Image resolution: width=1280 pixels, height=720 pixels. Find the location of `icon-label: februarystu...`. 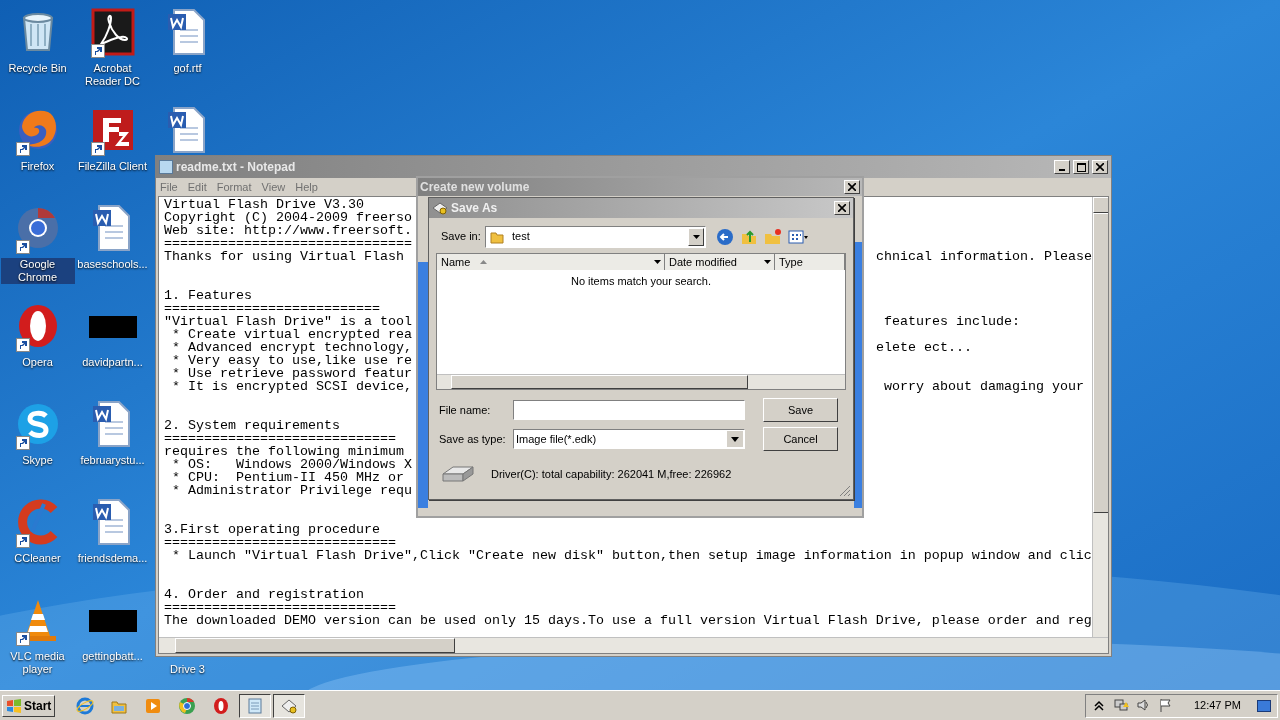

icon-label: februarystu... is located at coordinates (112, 460).